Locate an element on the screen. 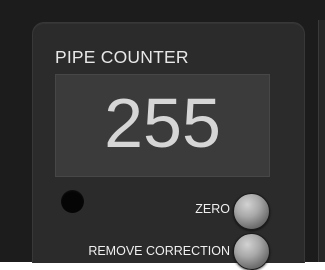 Image resolution: width=325 pixels, height=270 pixels. zero-button is located at coordinates (251, 211).